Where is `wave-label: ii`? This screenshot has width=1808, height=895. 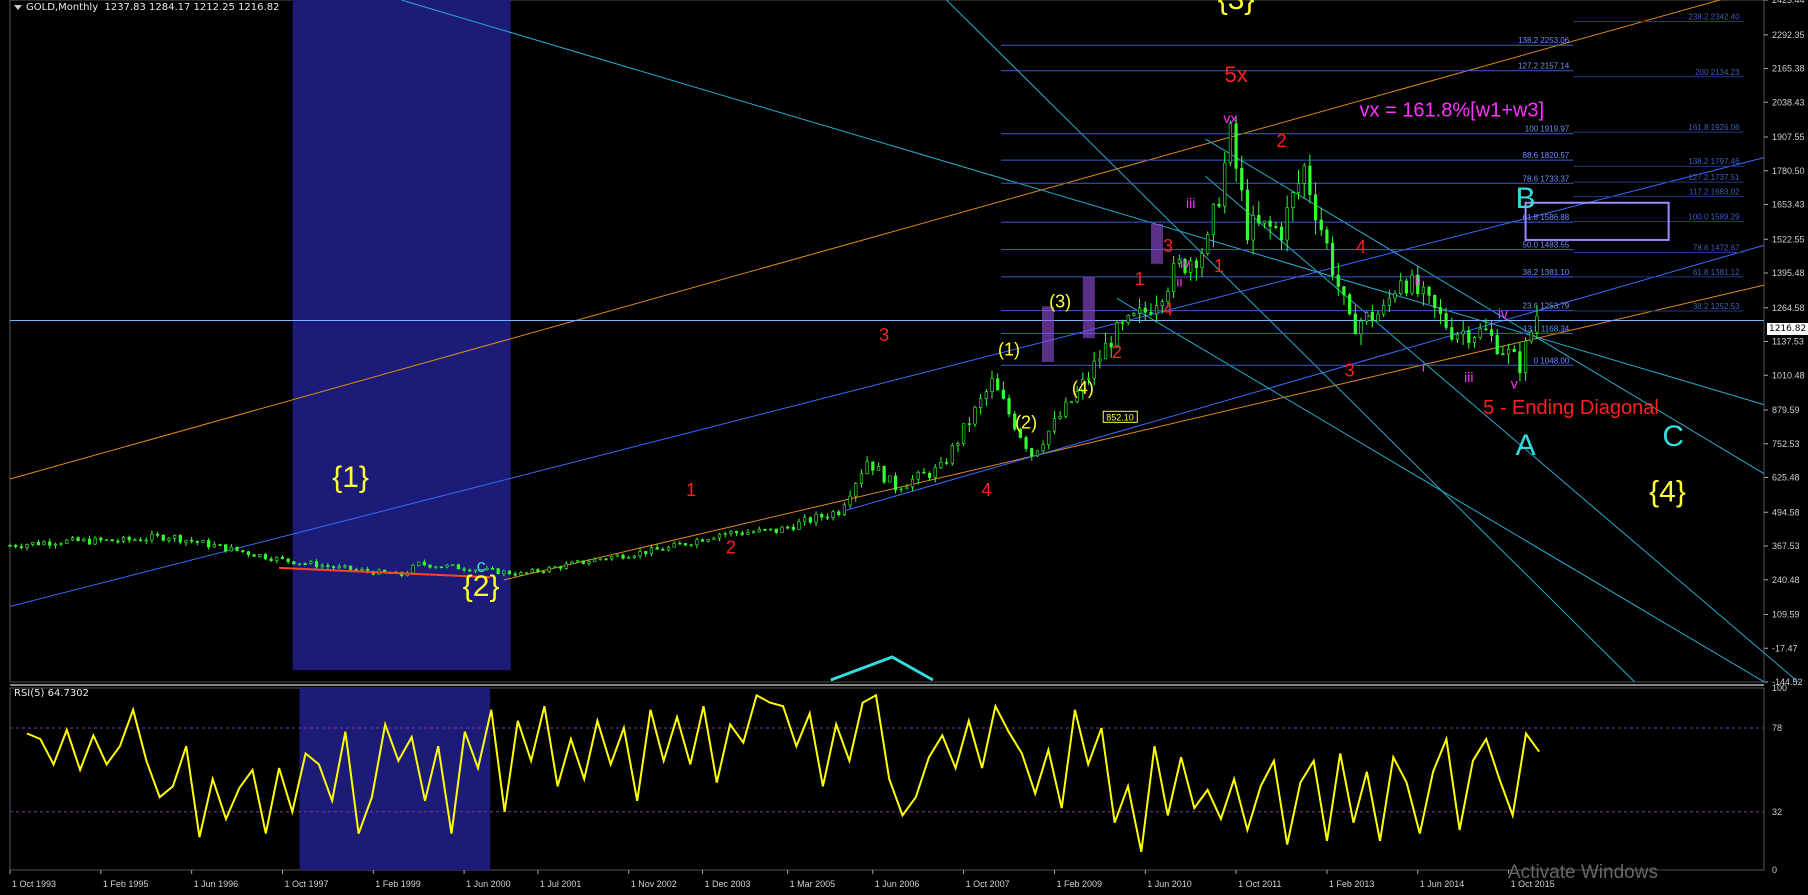
wave-label: ii is located at coordinates (1179, 281).